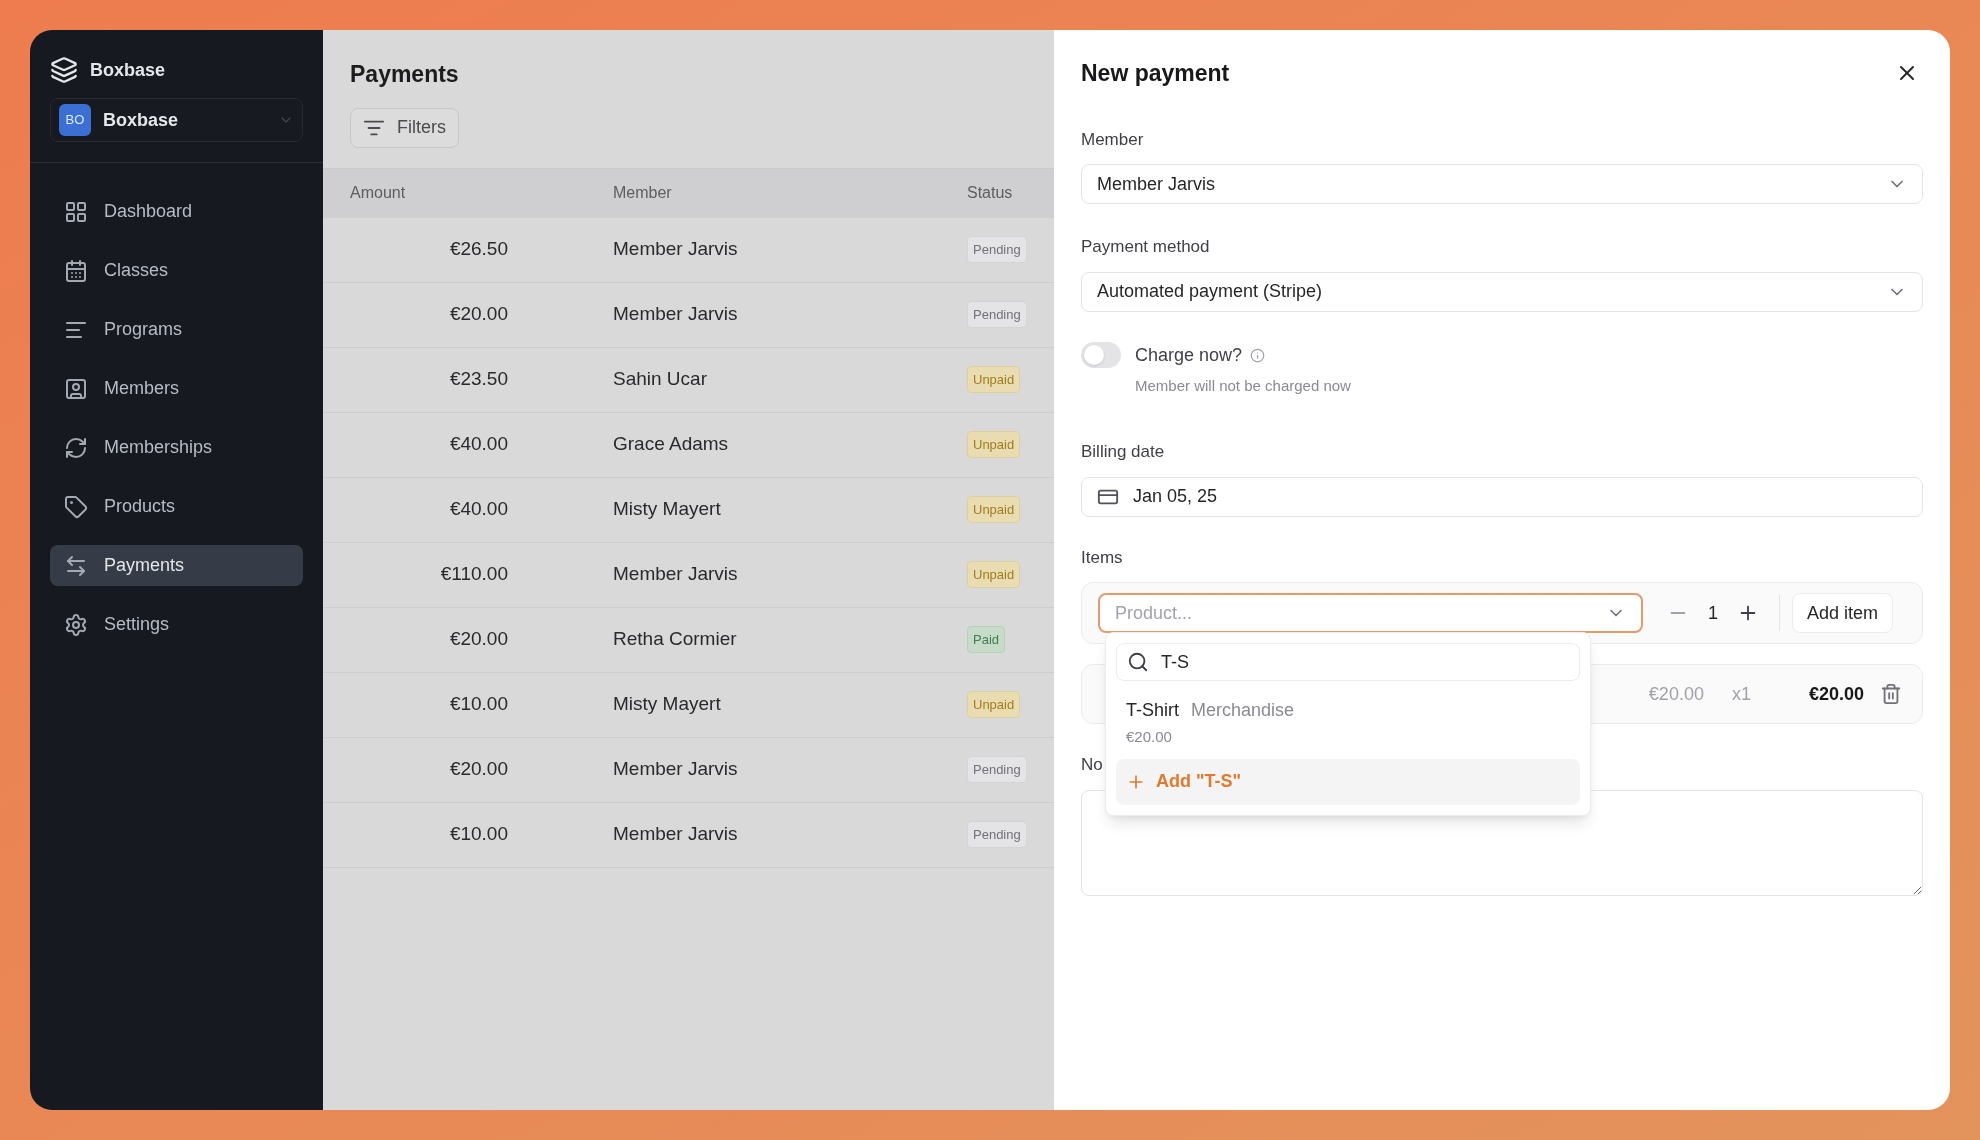 The image size is (1980, 1140). Describe the element at coordinates (76, 565) in the screenshot. I see `arrows-icon` at that location.